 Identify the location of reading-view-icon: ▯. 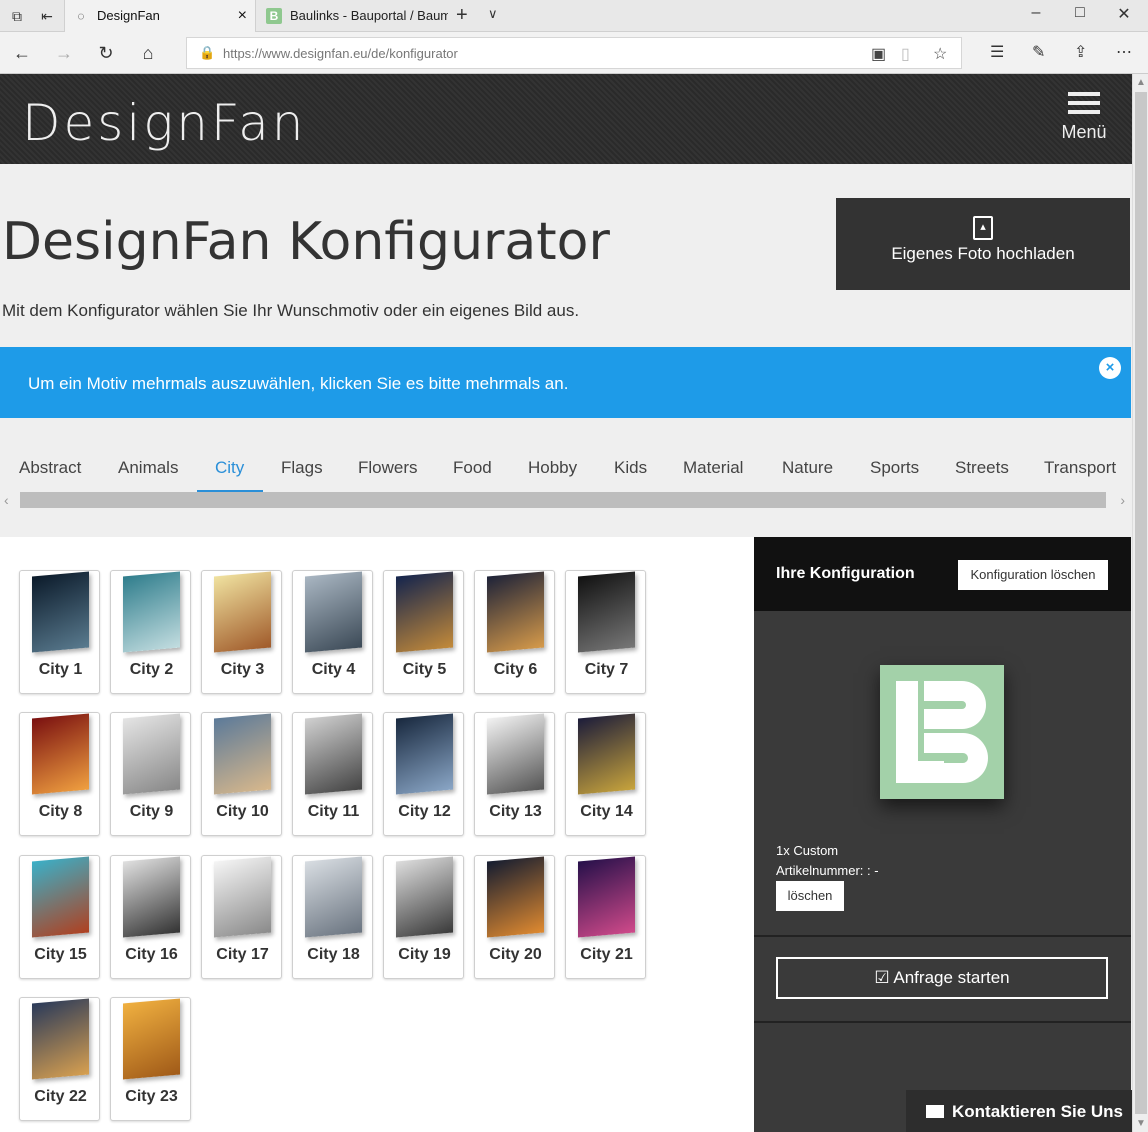
(905, 54).